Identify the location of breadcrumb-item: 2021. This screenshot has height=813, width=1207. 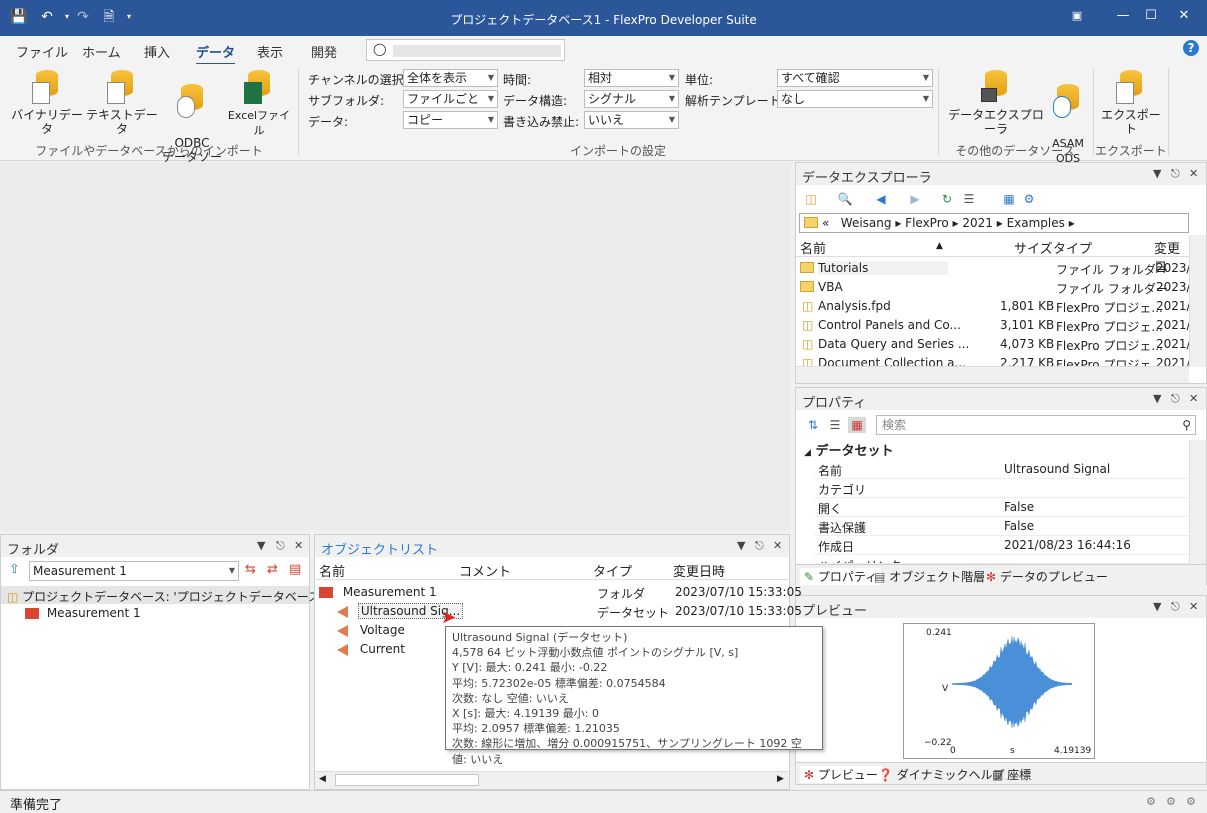
(977, 223).